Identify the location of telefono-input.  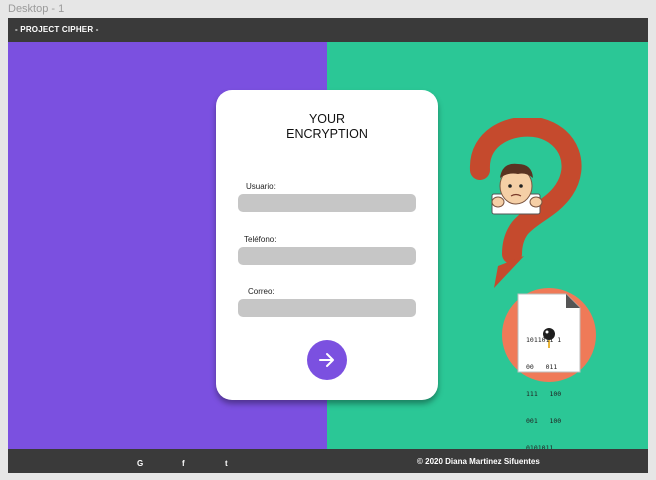
(327, 256).